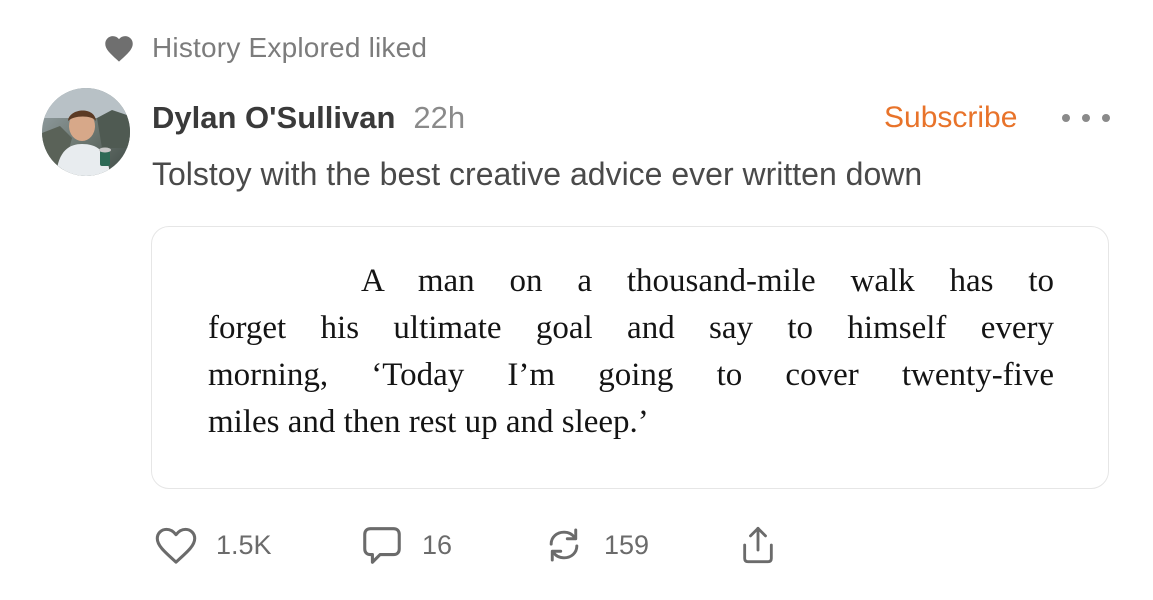  Describe the element at coordinates (627, 544) in the screenshot. I see `restack-count: 159` at that location.